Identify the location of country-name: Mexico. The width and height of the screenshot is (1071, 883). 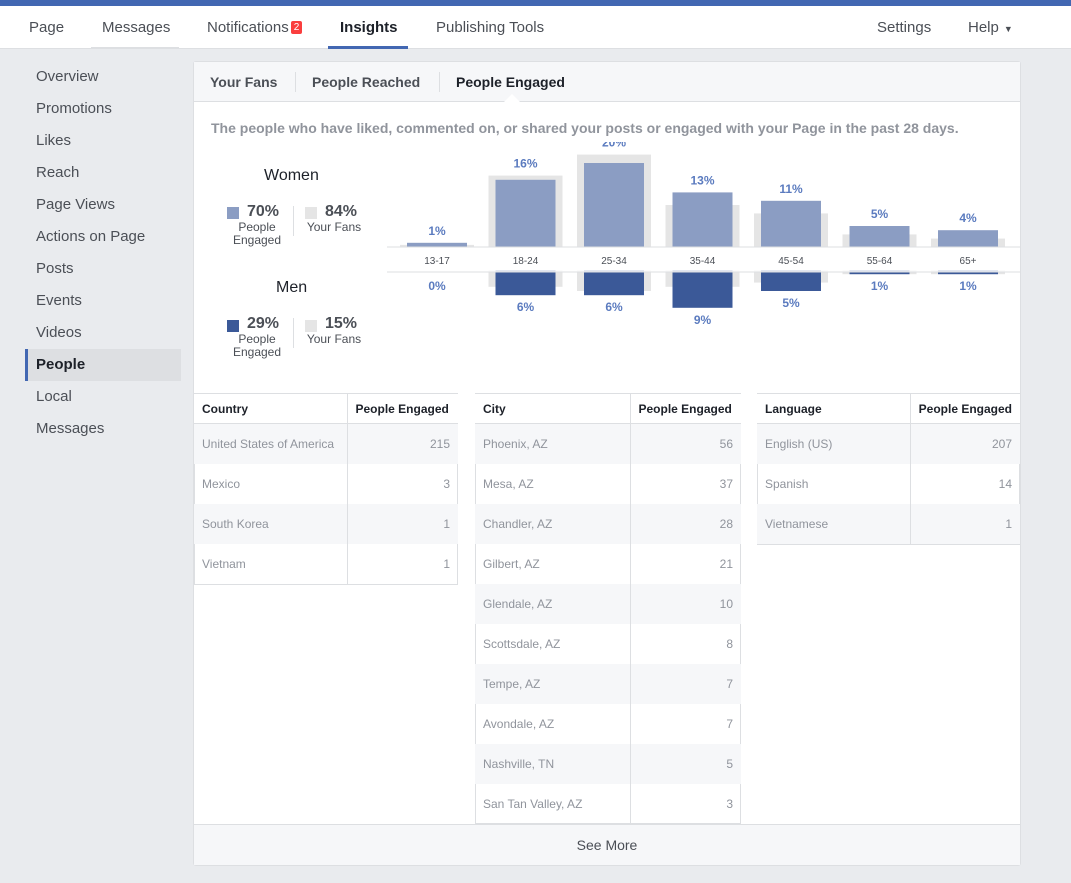
(221, 483).